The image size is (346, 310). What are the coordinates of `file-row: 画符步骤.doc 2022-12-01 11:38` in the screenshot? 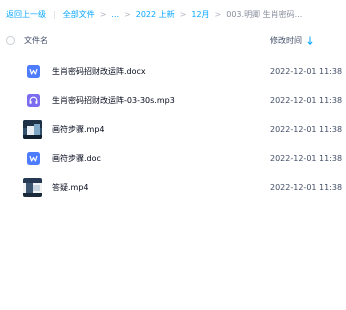 It's located at (173, 158).